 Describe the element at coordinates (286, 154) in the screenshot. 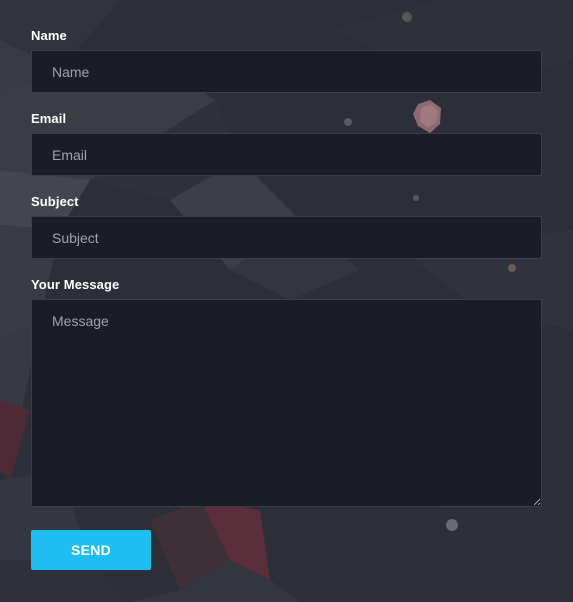

I see `email-input` at that location.